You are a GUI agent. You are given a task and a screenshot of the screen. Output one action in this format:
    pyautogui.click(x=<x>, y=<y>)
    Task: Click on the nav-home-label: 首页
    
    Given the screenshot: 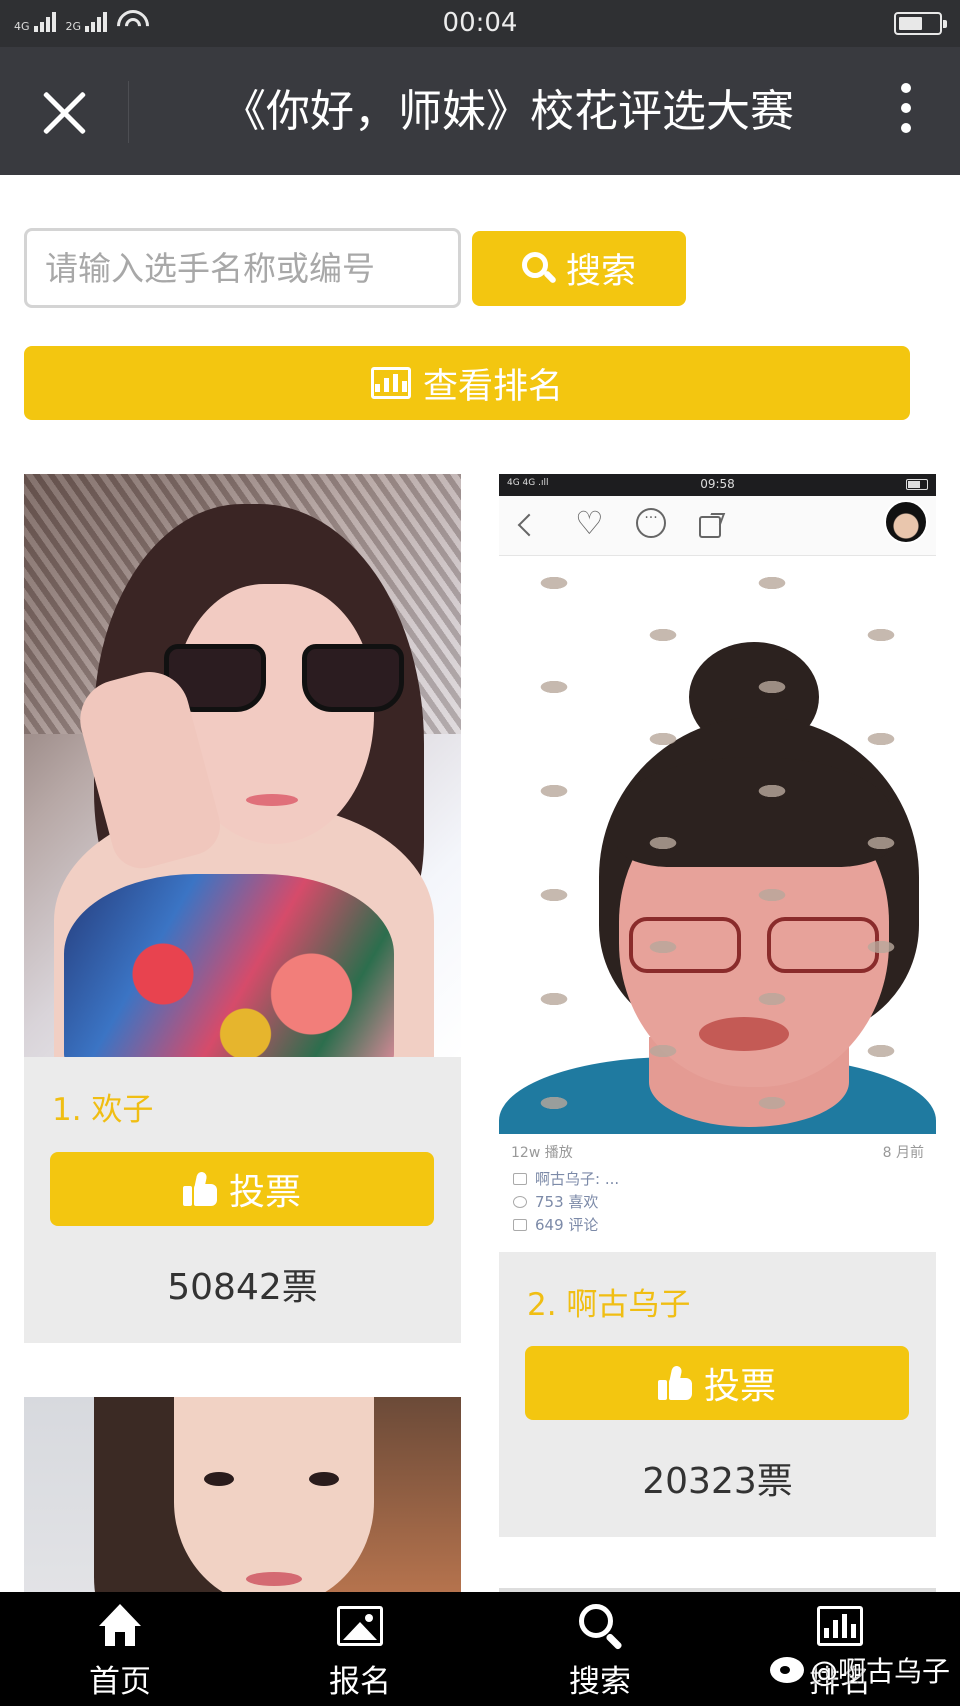 What is the action you would take?
    pyautogui.click(x=120, y=1682)
    